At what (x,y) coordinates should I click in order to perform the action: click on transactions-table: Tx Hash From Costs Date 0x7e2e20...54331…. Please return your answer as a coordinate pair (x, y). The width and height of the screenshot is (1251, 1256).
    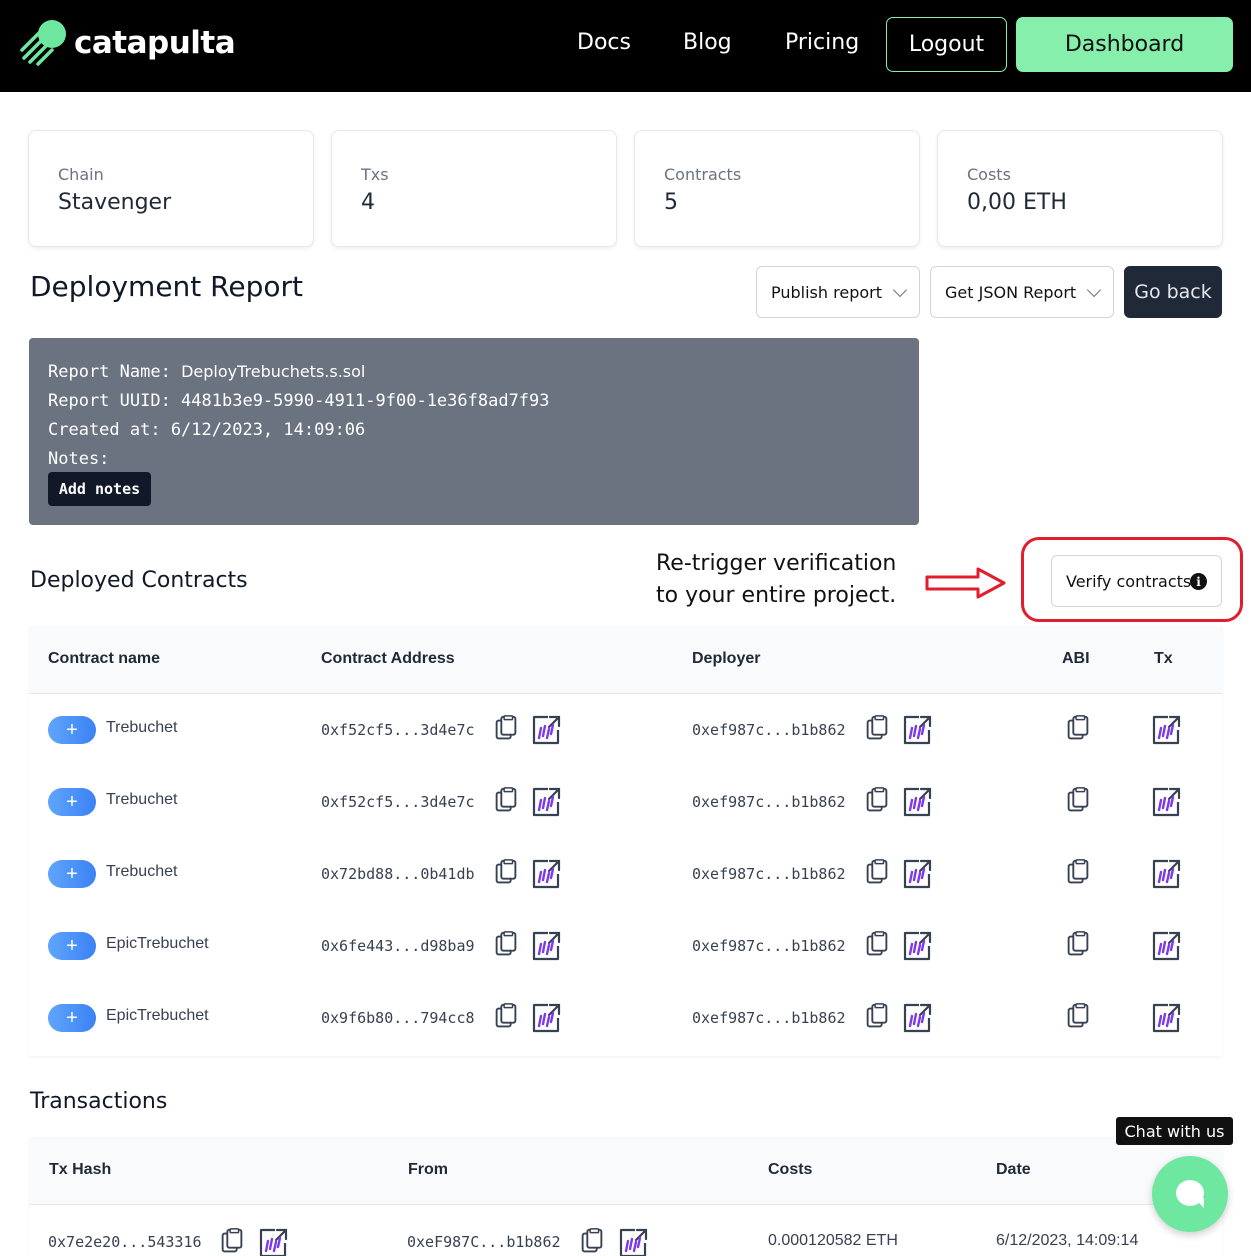
    Looking at the image, I should click on (625, 1196).